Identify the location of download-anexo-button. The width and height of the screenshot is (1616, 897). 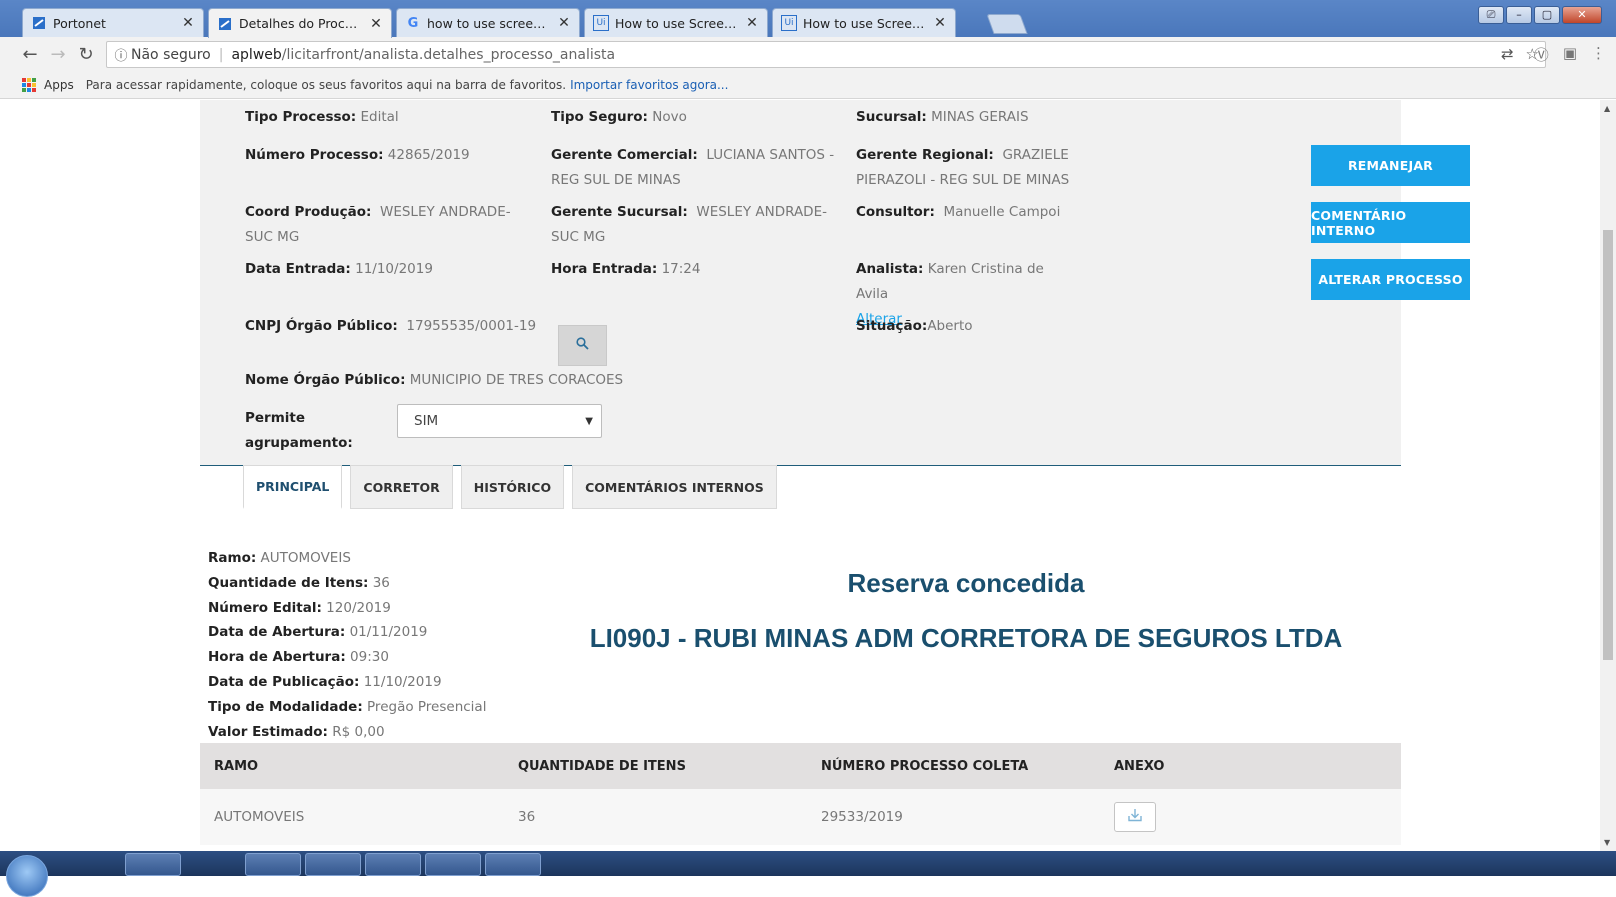
(1135, 817).